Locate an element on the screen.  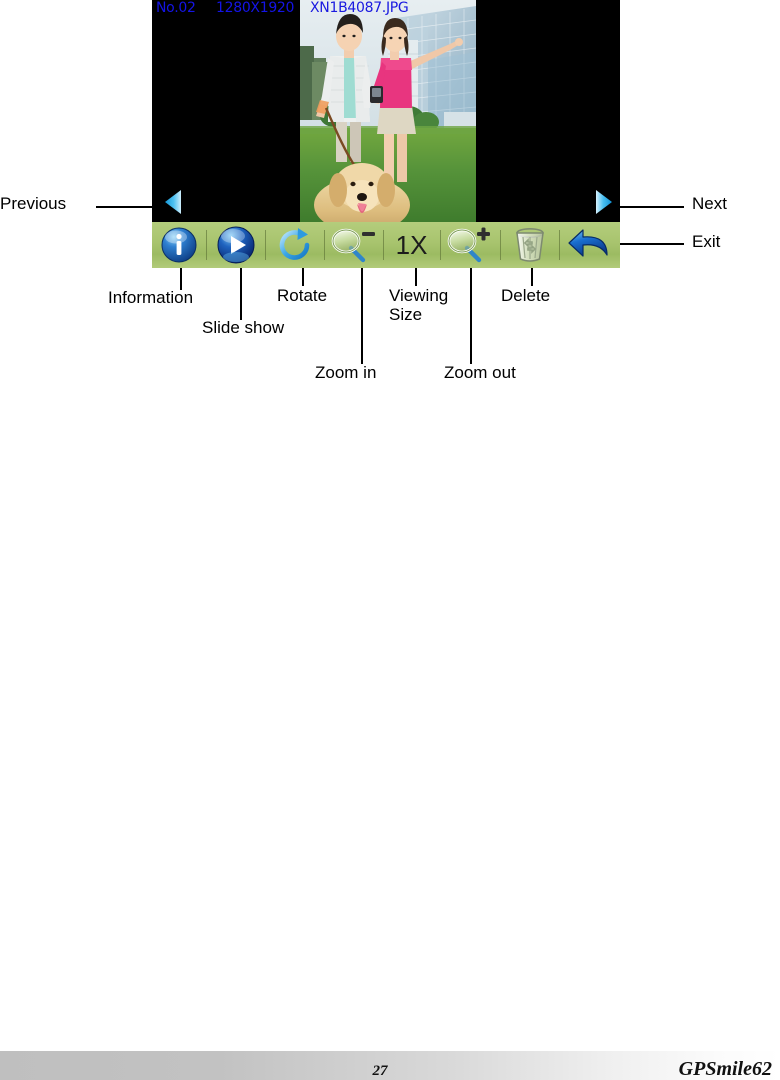
photo-image is located at coordinates (388, 111).